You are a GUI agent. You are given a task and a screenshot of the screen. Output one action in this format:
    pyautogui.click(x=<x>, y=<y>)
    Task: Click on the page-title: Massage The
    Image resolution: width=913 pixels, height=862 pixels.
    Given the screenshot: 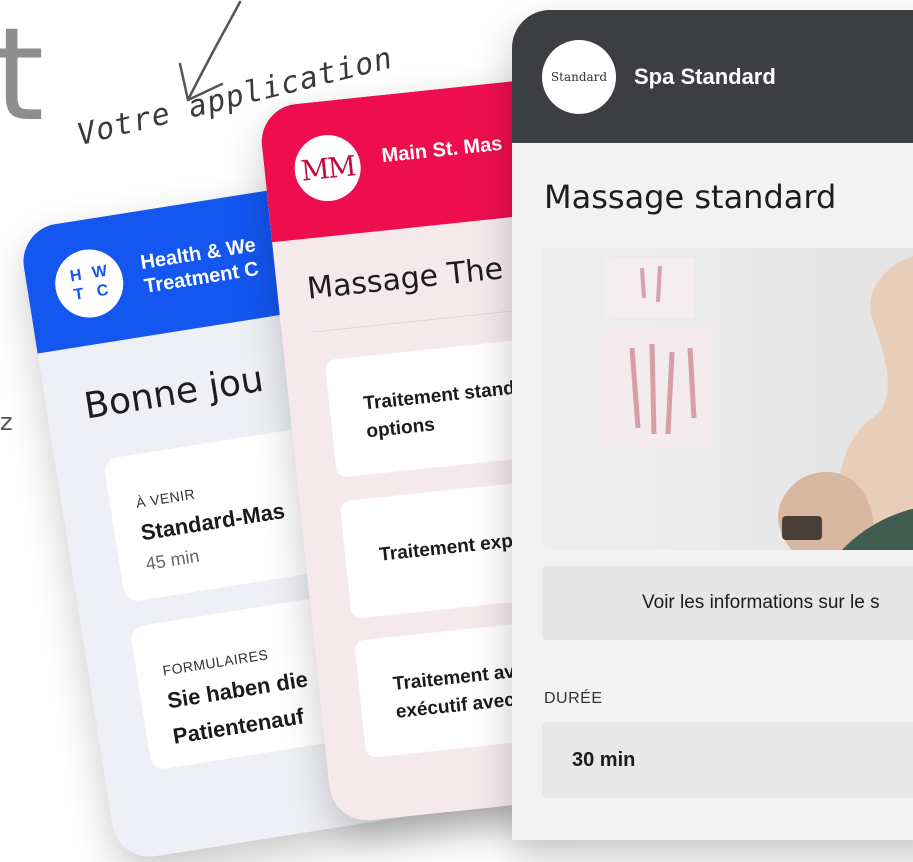 What is the action you would take?
    pyautogui.click(x=405, y=279)
    